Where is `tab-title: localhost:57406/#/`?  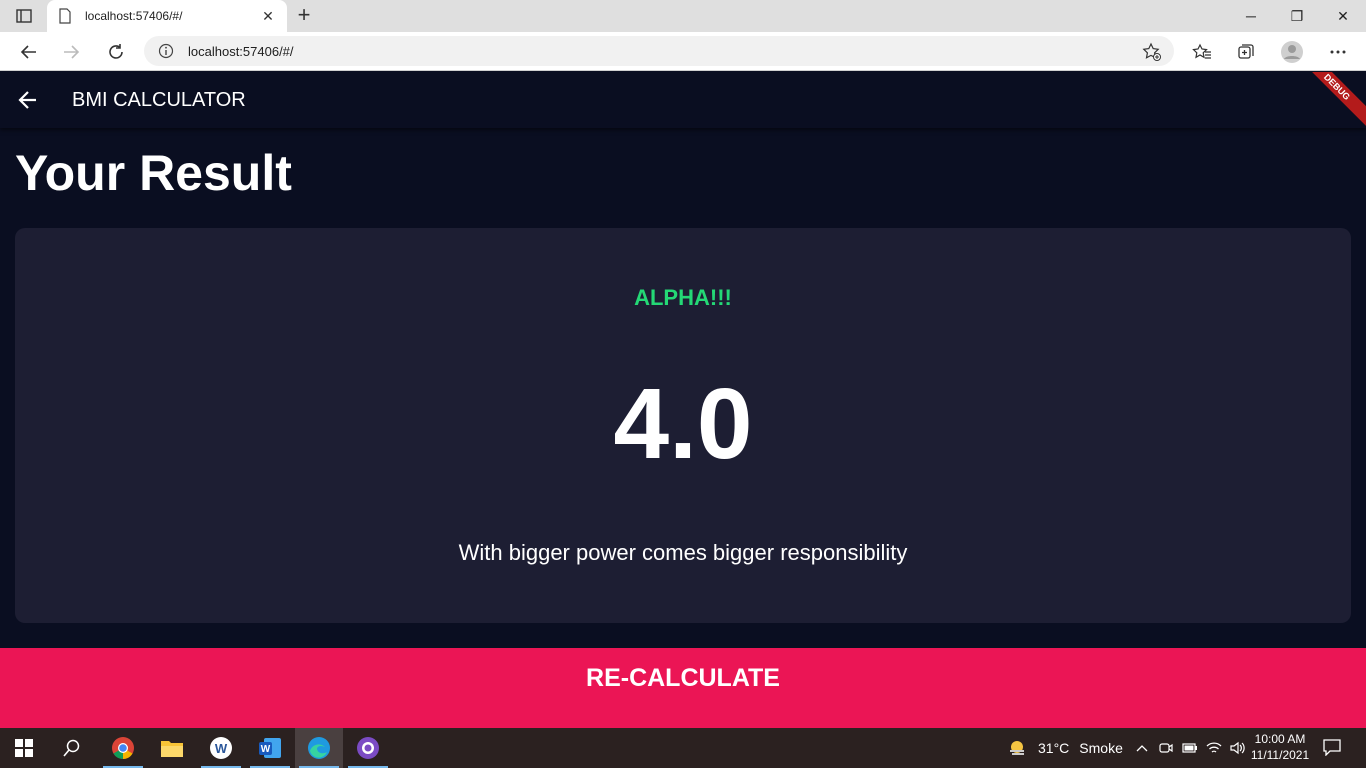
tab-title: localhost:57406/#/ is located at coordinates (134, 16).